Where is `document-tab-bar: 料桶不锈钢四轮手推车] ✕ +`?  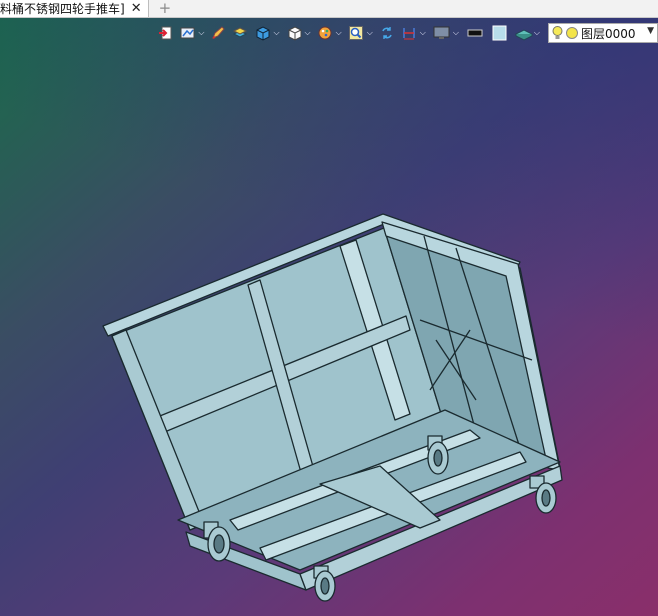 document-tab-bar: 料桶不锈钢四轮手推车] ✕ + is located at coordinates (329, 9).